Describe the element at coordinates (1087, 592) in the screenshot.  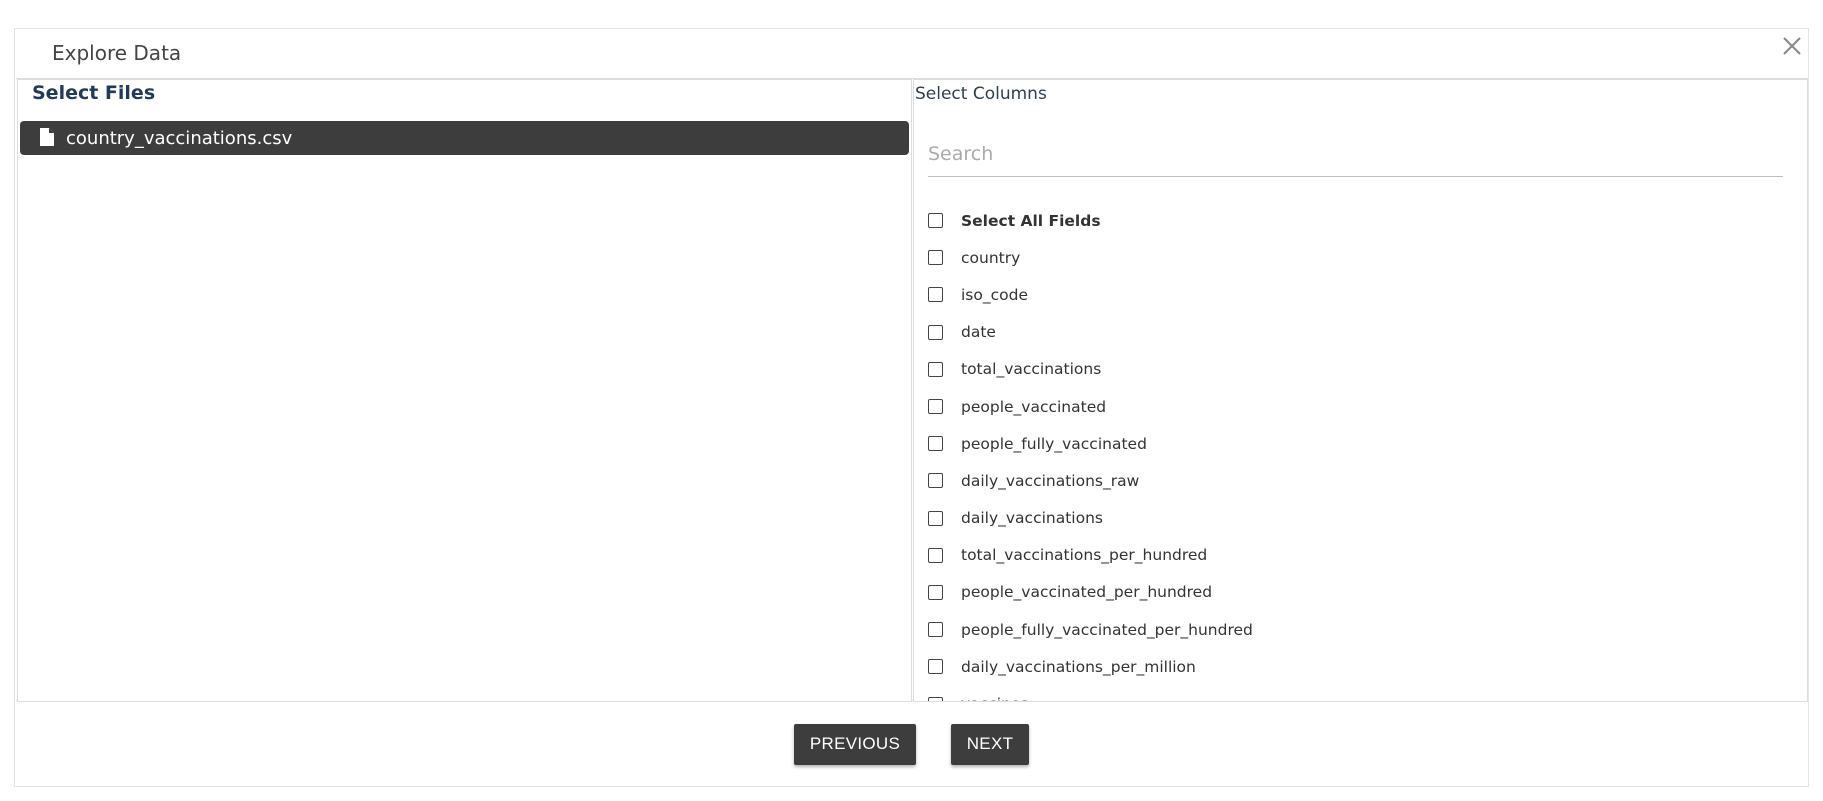
I see `field-label: people_vaccinated_per_hundred` at that location.